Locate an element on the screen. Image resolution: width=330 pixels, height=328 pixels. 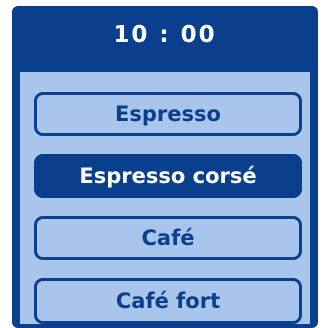
menu-item-espresso: Espresso is located at coordinates (168, 114).